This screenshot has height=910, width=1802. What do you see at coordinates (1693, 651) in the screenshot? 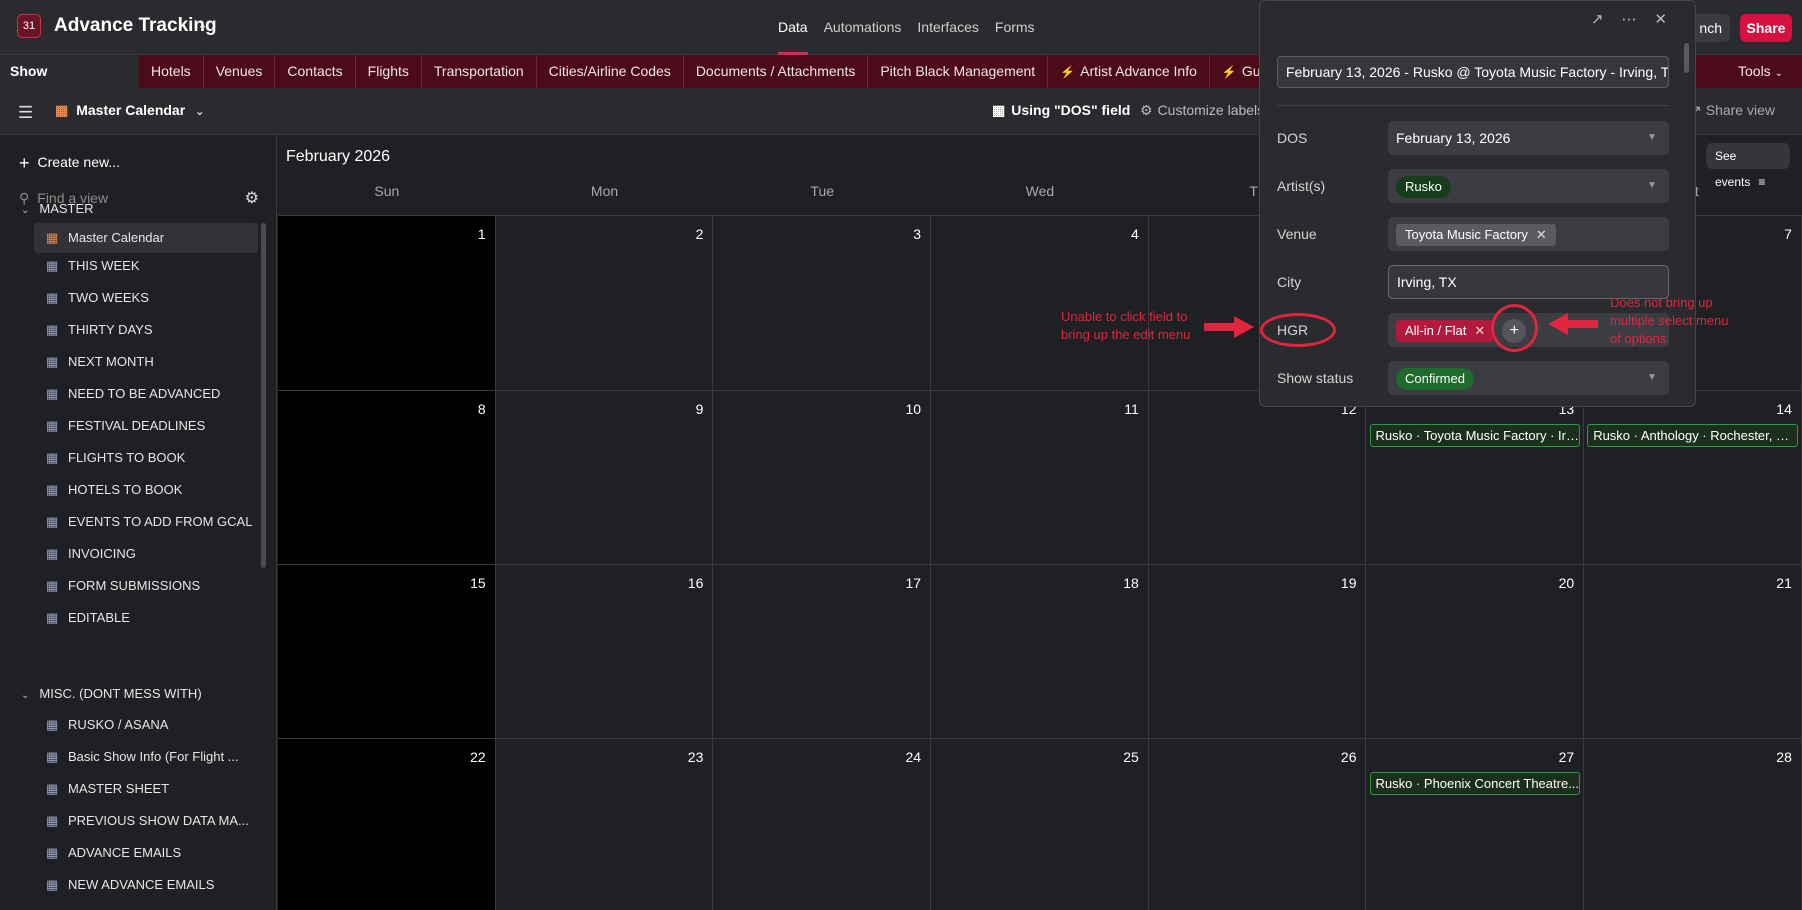
I see `day-cell: 21` at bounding box center [1693, 651].